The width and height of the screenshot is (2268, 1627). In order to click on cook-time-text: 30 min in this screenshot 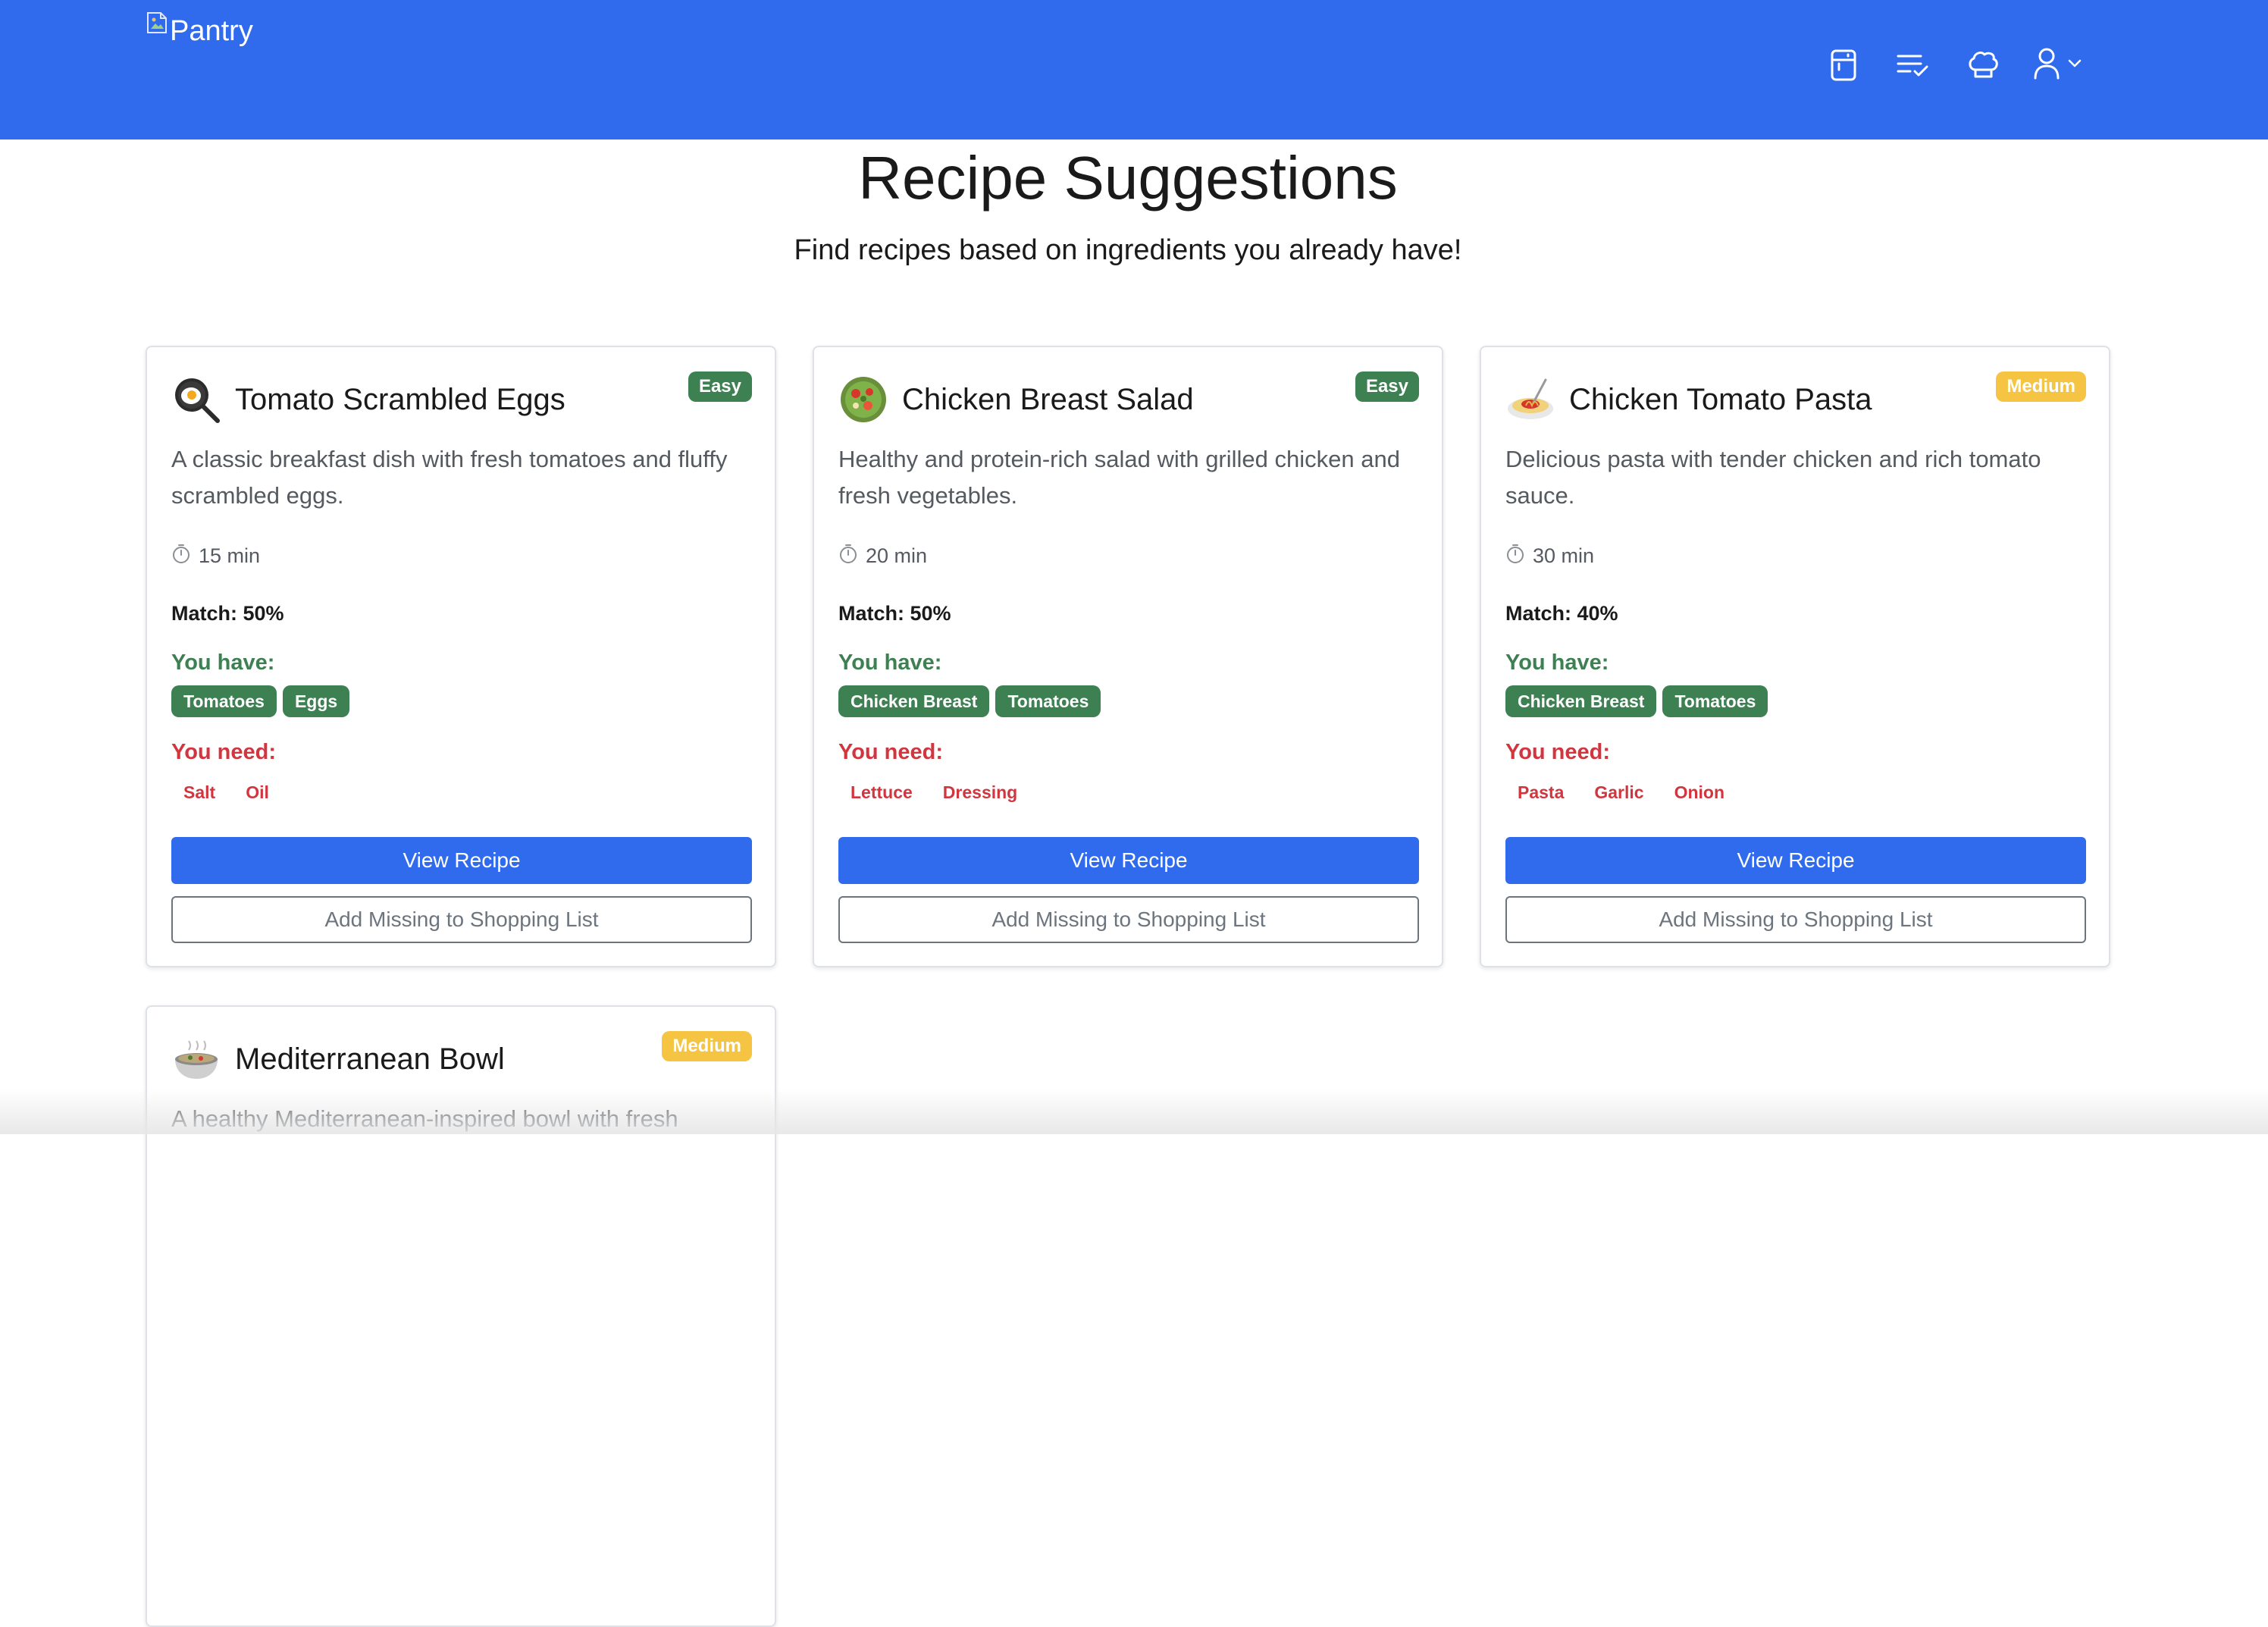, I will do `click(1564, 555)`.